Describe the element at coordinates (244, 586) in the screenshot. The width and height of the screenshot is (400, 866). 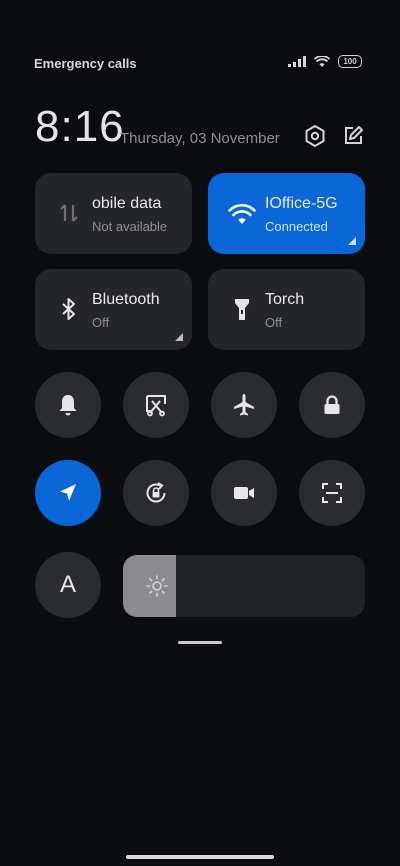
I see `brightness-slider` at that location.